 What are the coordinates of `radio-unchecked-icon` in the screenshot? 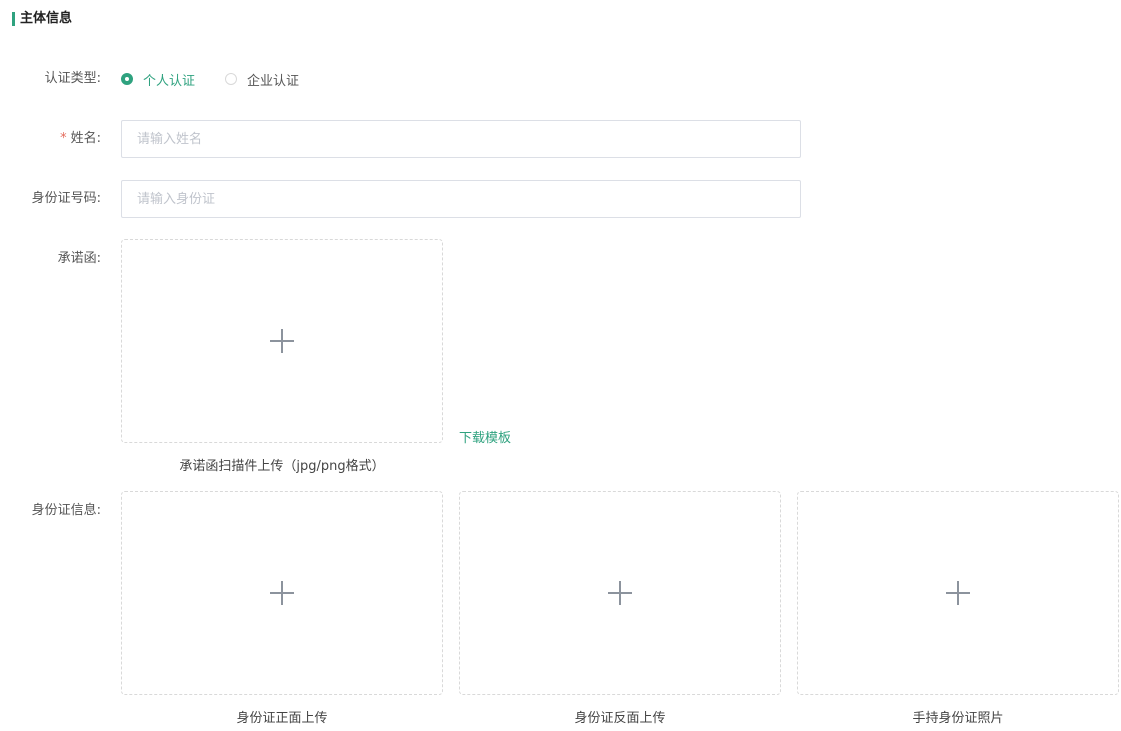 It's located at (231, 79).